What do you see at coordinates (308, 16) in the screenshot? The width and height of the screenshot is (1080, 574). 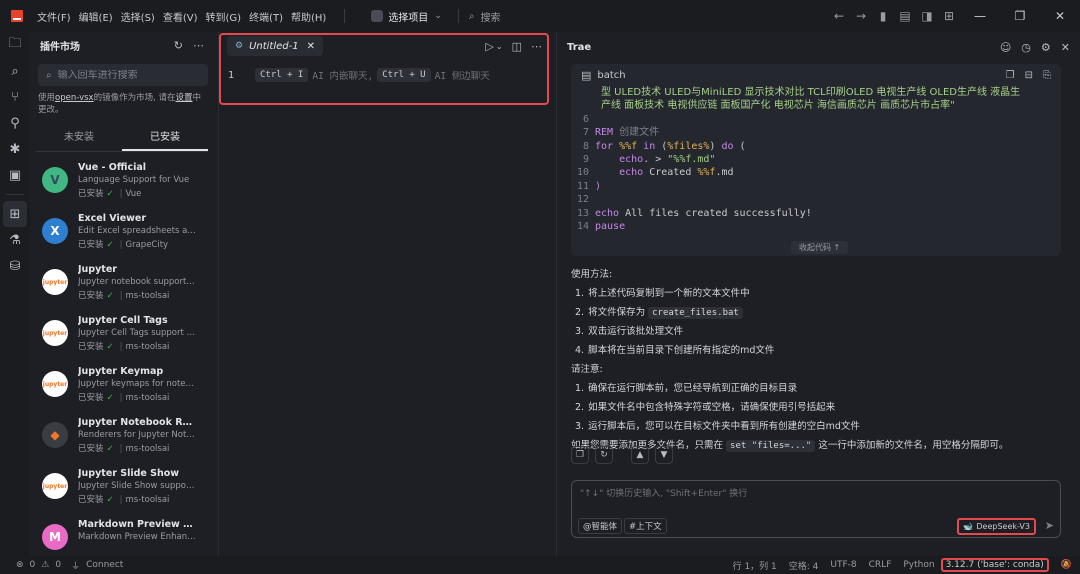 I see `menu-help: 帮助(H)` at bounding box center [308, 16].